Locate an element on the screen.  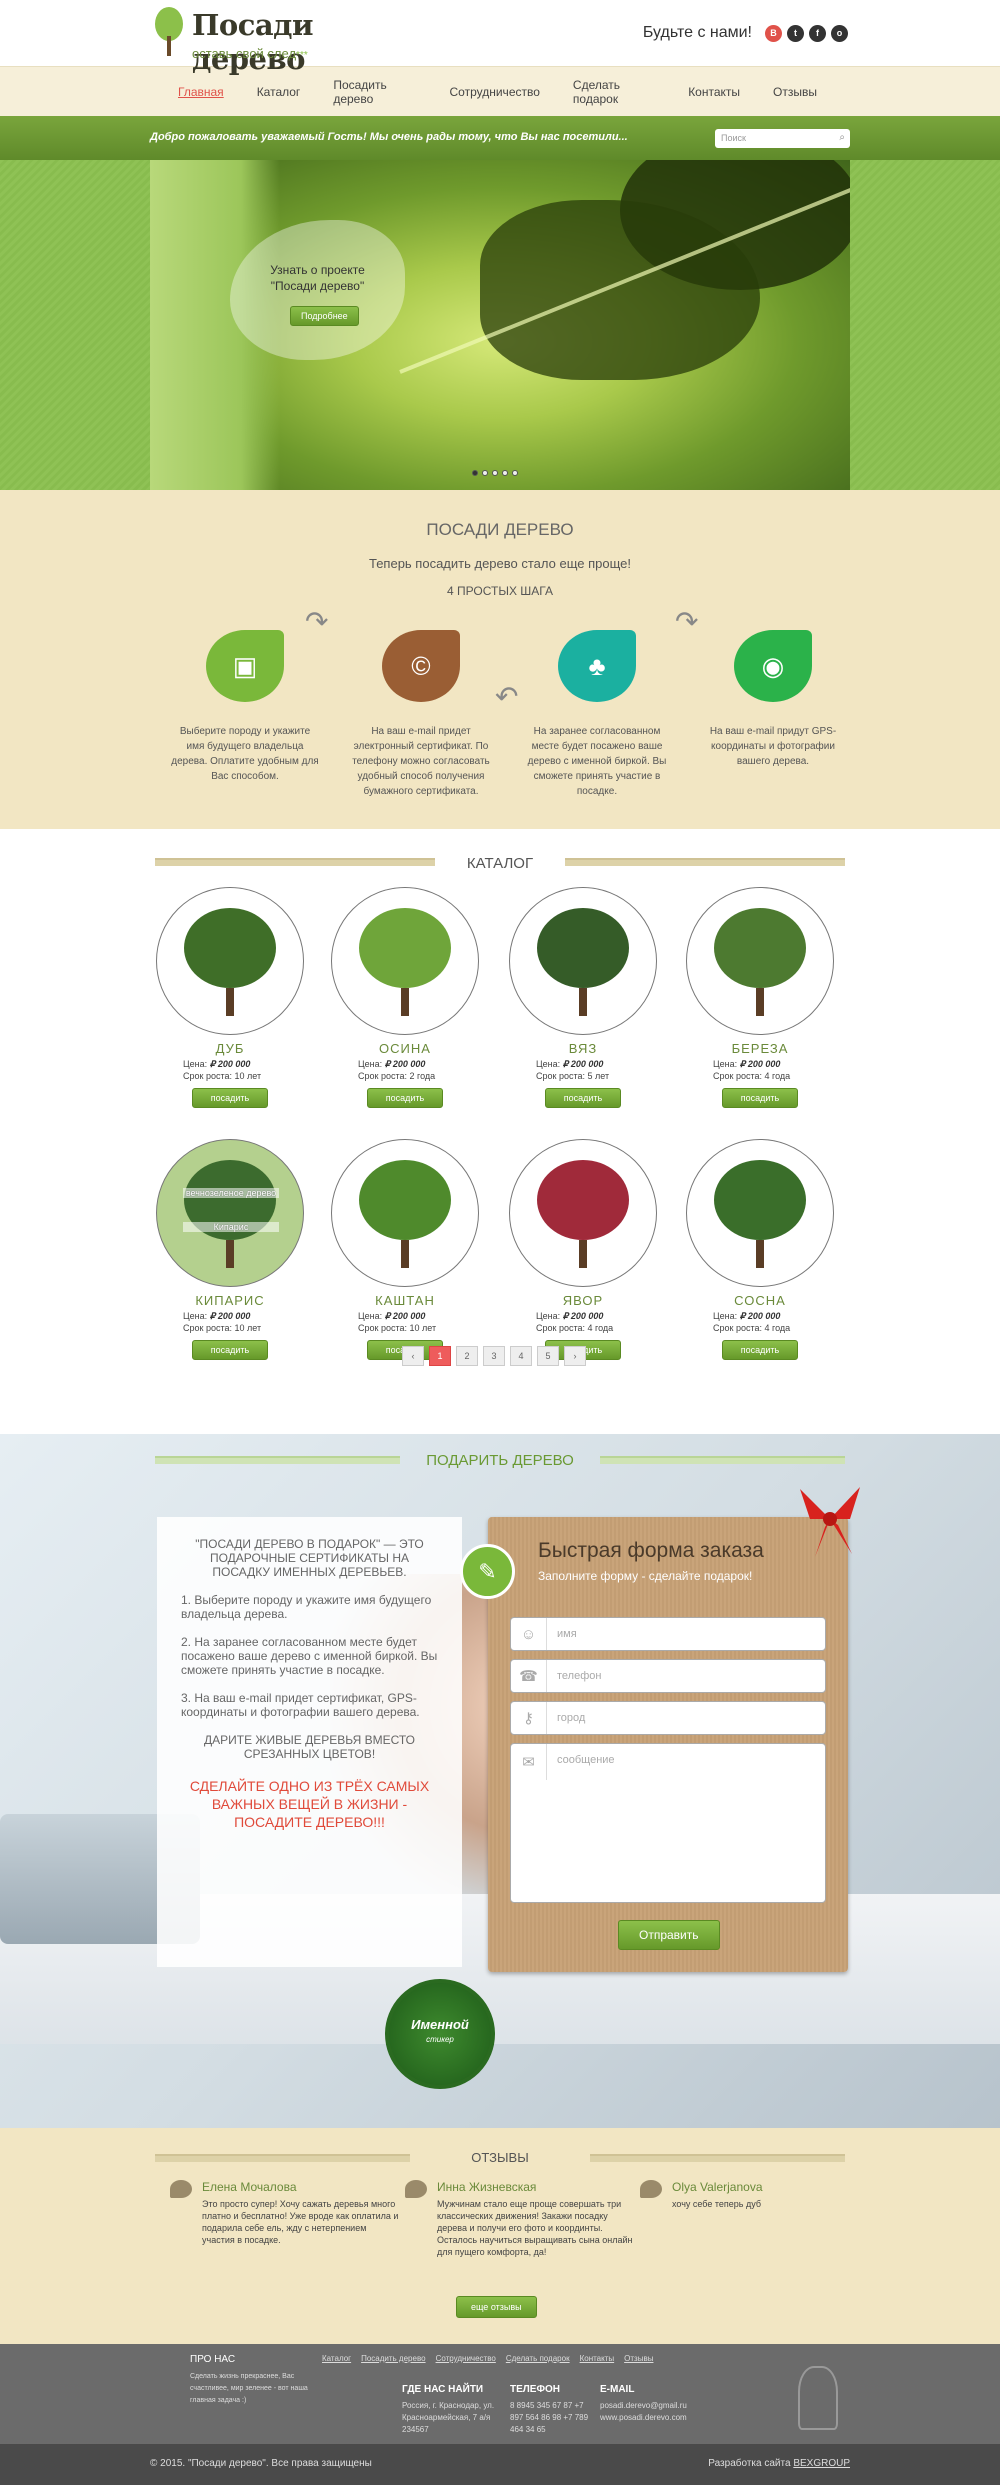
footer-link: Сотрудничество is located at coordinates (466, 2358).